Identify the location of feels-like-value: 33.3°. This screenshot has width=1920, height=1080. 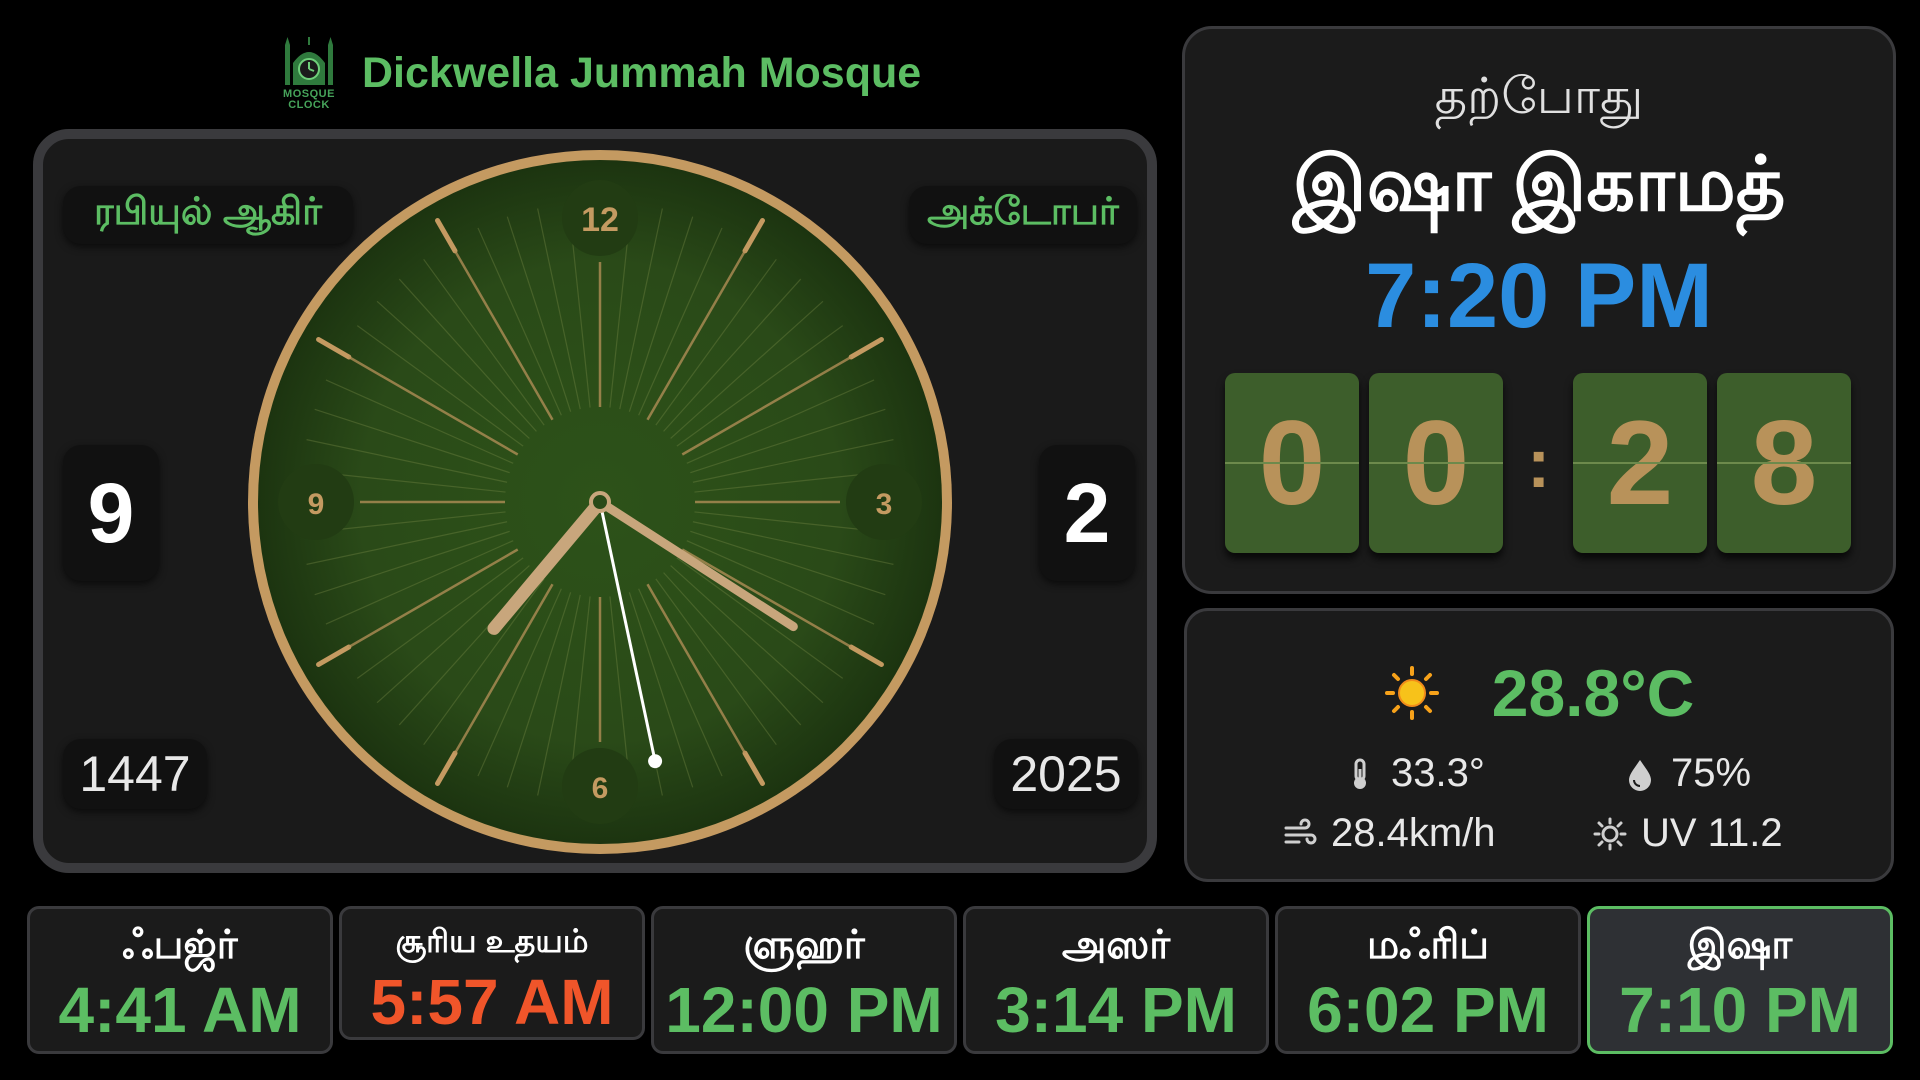
(1438, 773).